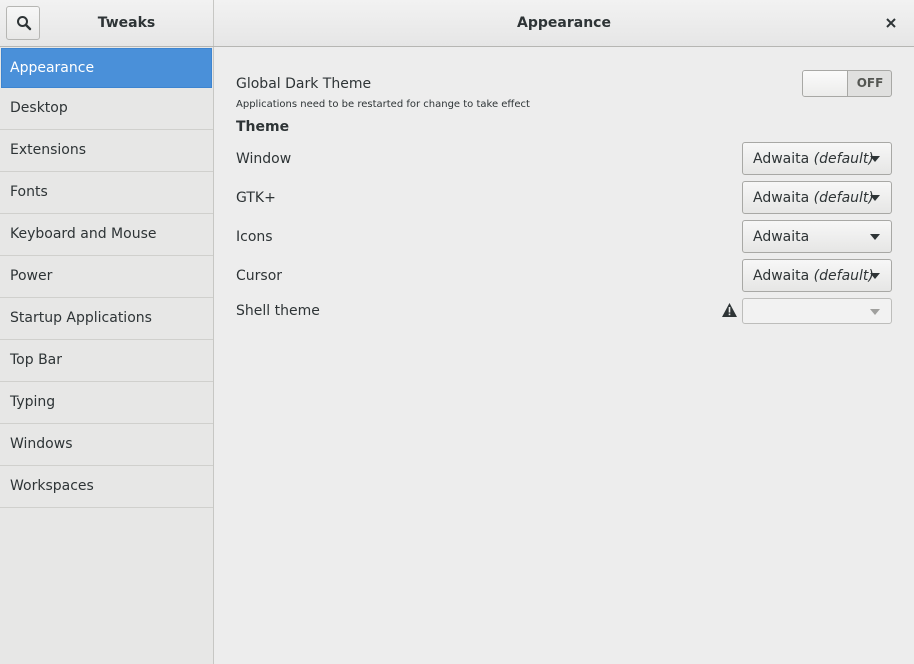 This screenshot has height=664, width=914. Describe the element at coordinates (106, 235) in the screenshot. I see `sidebar-item-keyboard-and-mouse: Keyboard and Mouse` at that location.